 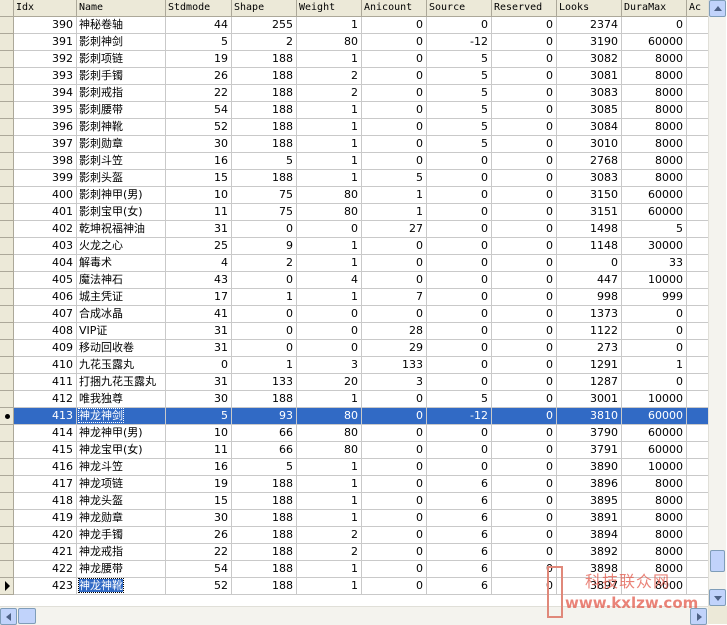 What do you see at coordinates (329, 382) in the screenshot?
I see `cell-weight: 20` at bounding box center [329, 382].